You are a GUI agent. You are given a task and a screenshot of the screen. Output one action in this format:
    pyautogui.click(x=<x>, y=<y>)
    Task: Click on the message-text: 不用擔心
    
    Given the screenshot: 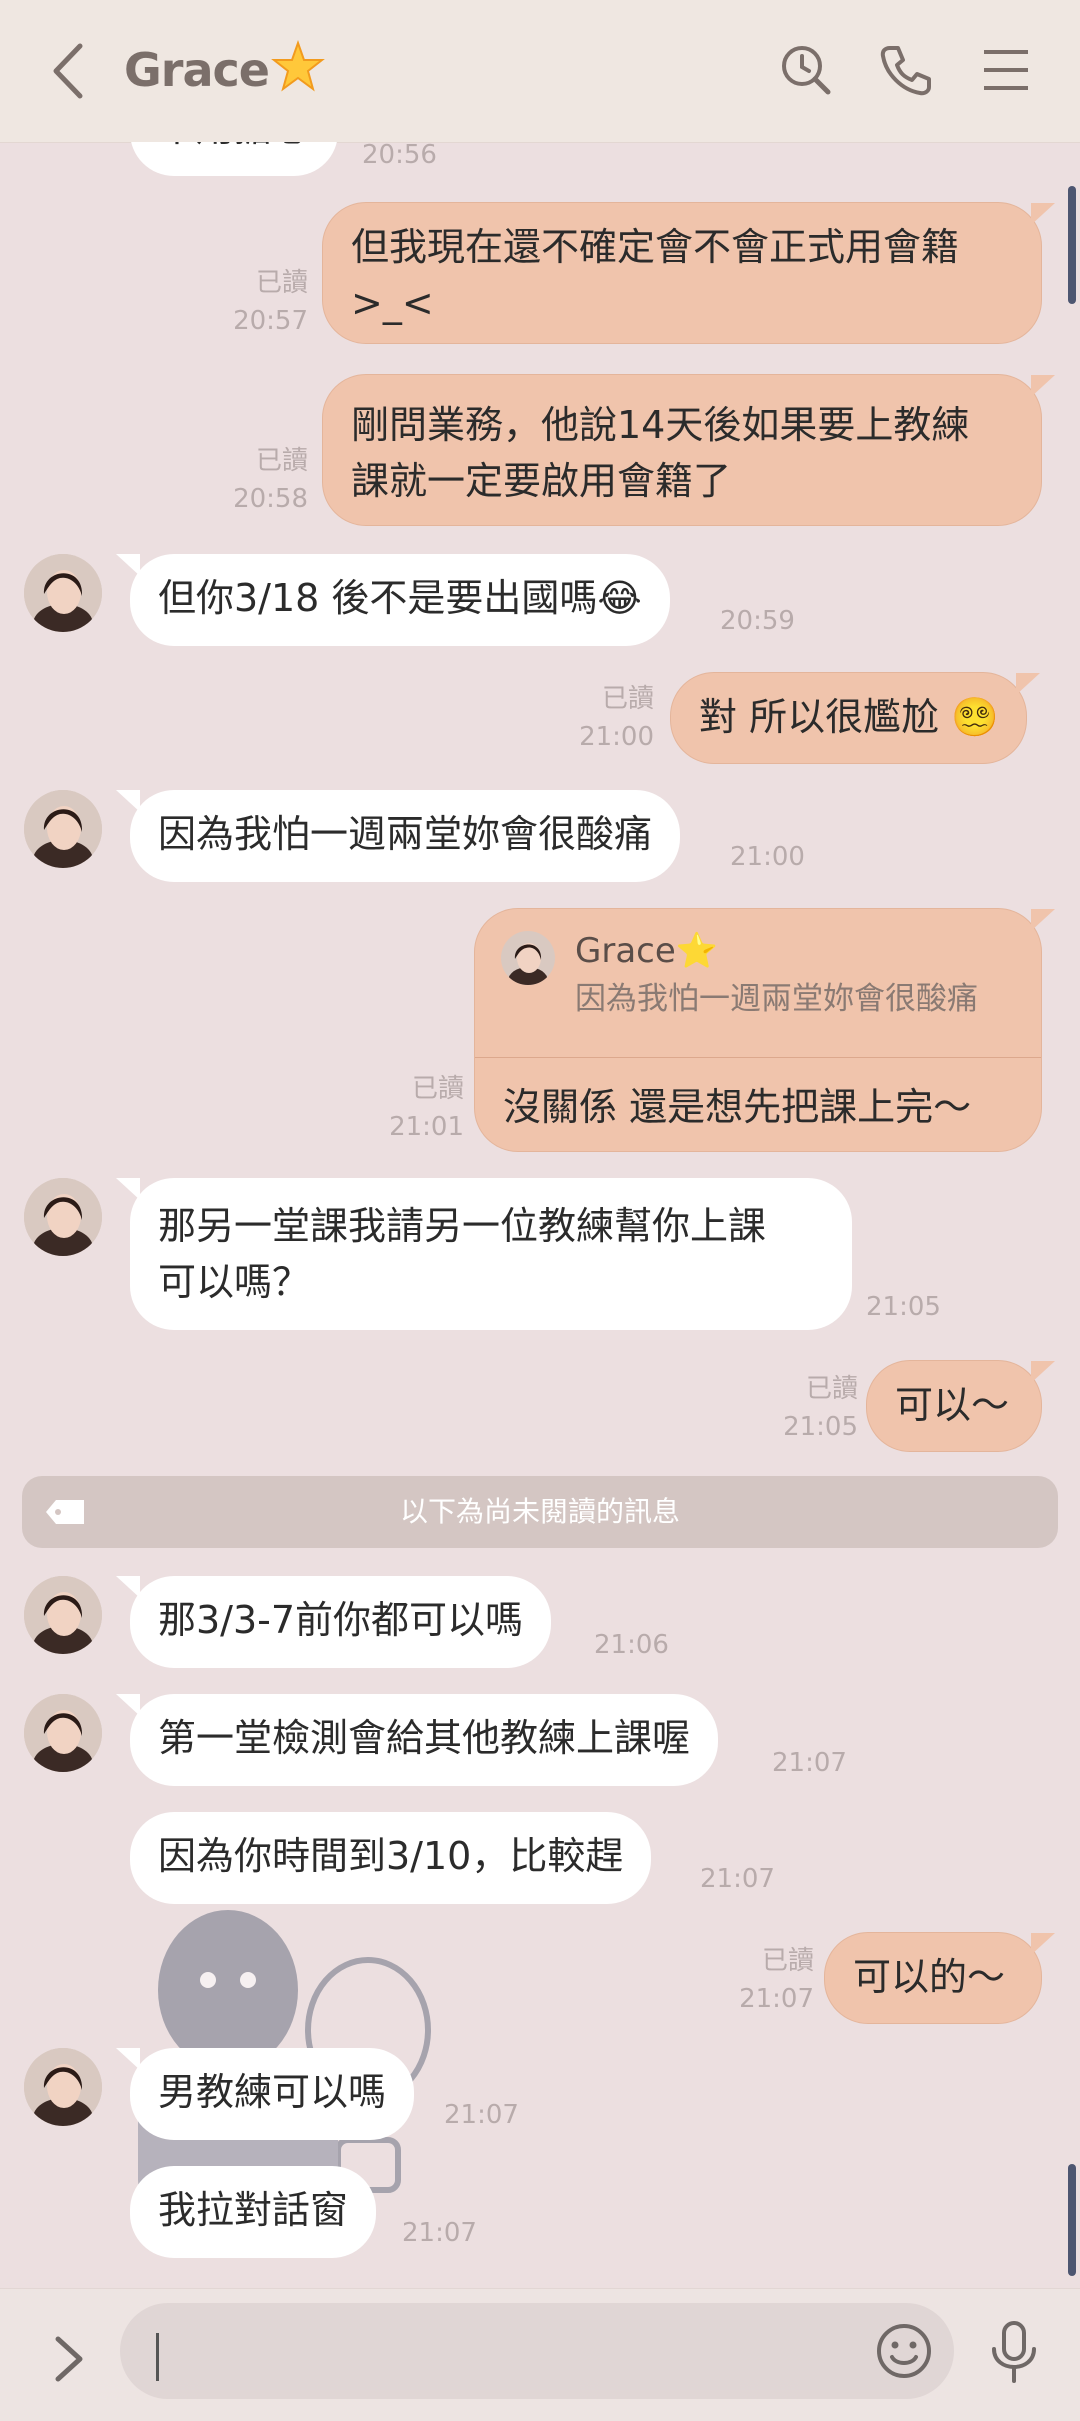 What is the action you would take?
    pyautogui.click(x=234, y=146)
    